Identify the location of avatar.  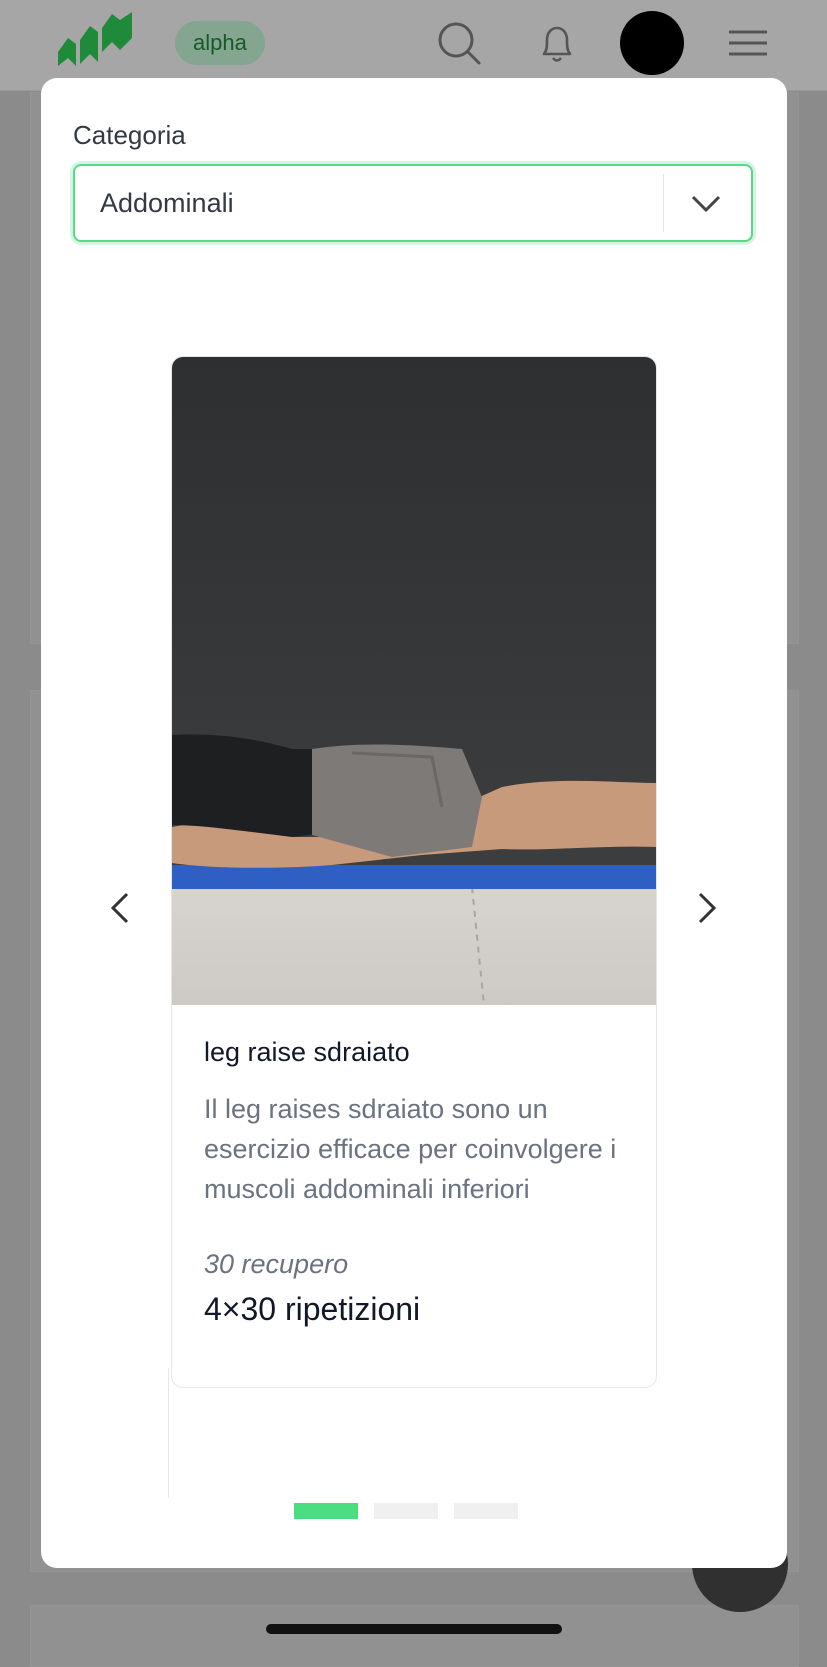
(652, 43).